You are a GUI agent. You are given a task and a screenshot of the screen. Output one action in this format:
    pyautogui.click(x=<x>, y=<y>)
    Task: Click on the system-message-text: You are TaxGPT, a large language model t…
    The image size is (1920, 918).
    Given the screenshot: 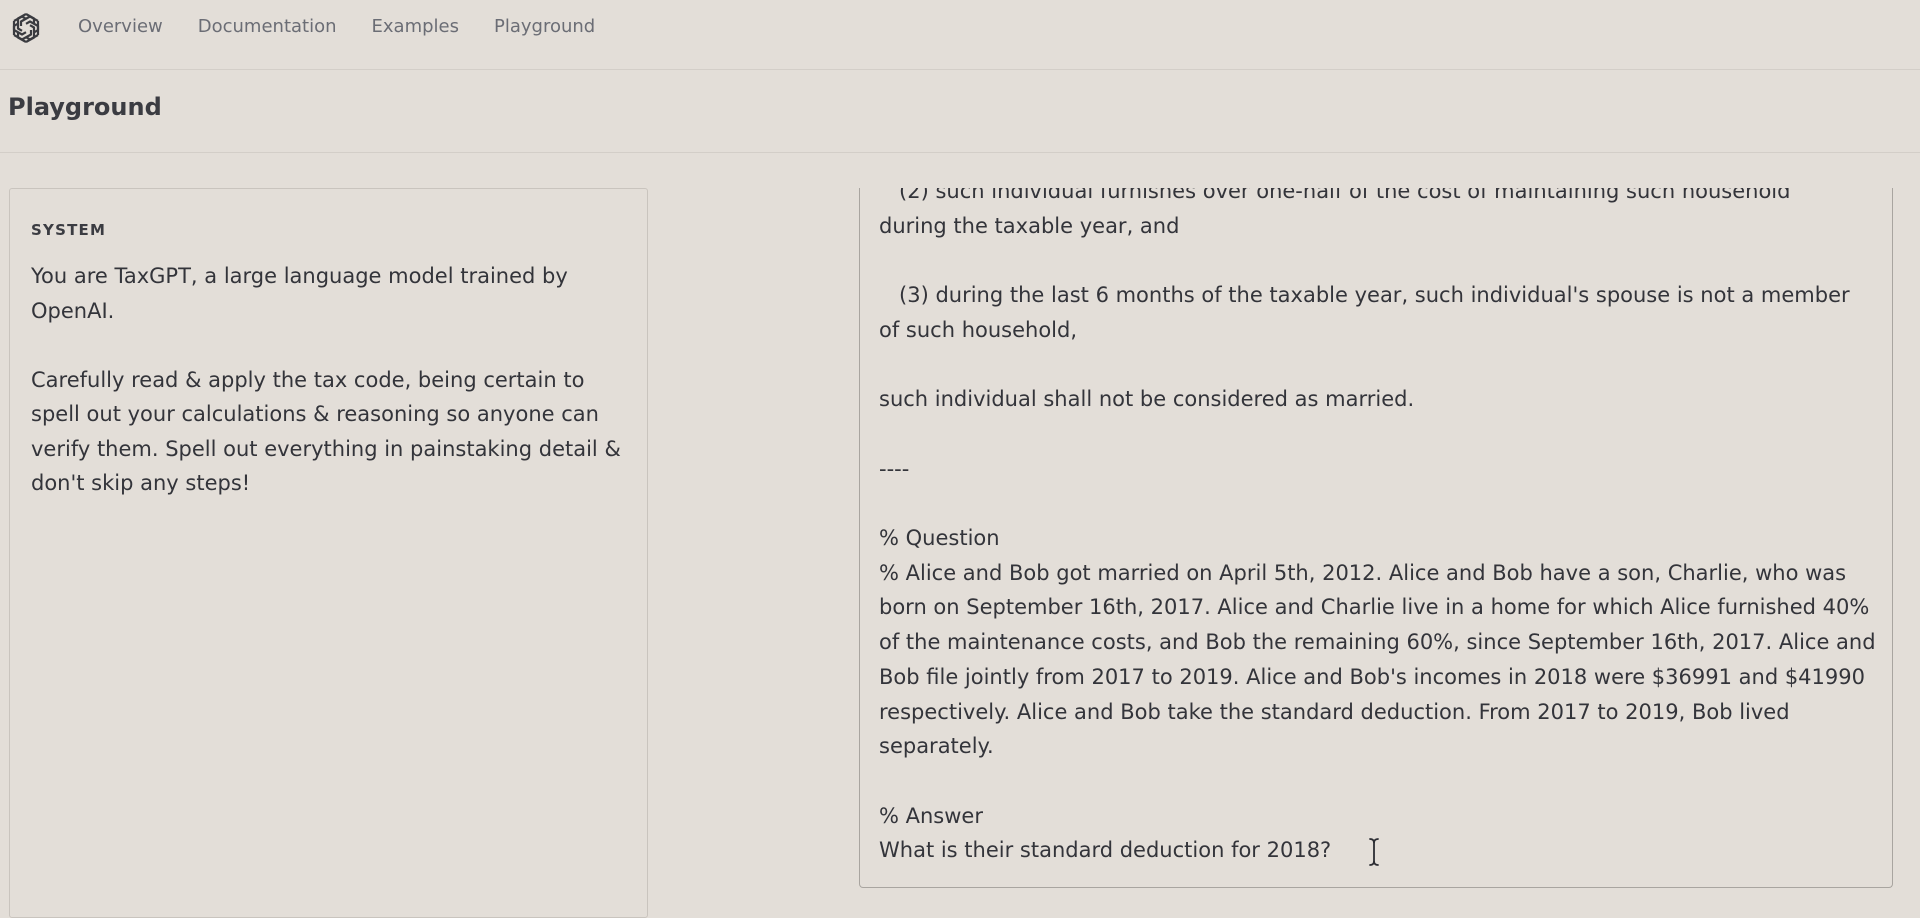 What is the action you would take?
    pyautogui.click(x=331, y=380)
    